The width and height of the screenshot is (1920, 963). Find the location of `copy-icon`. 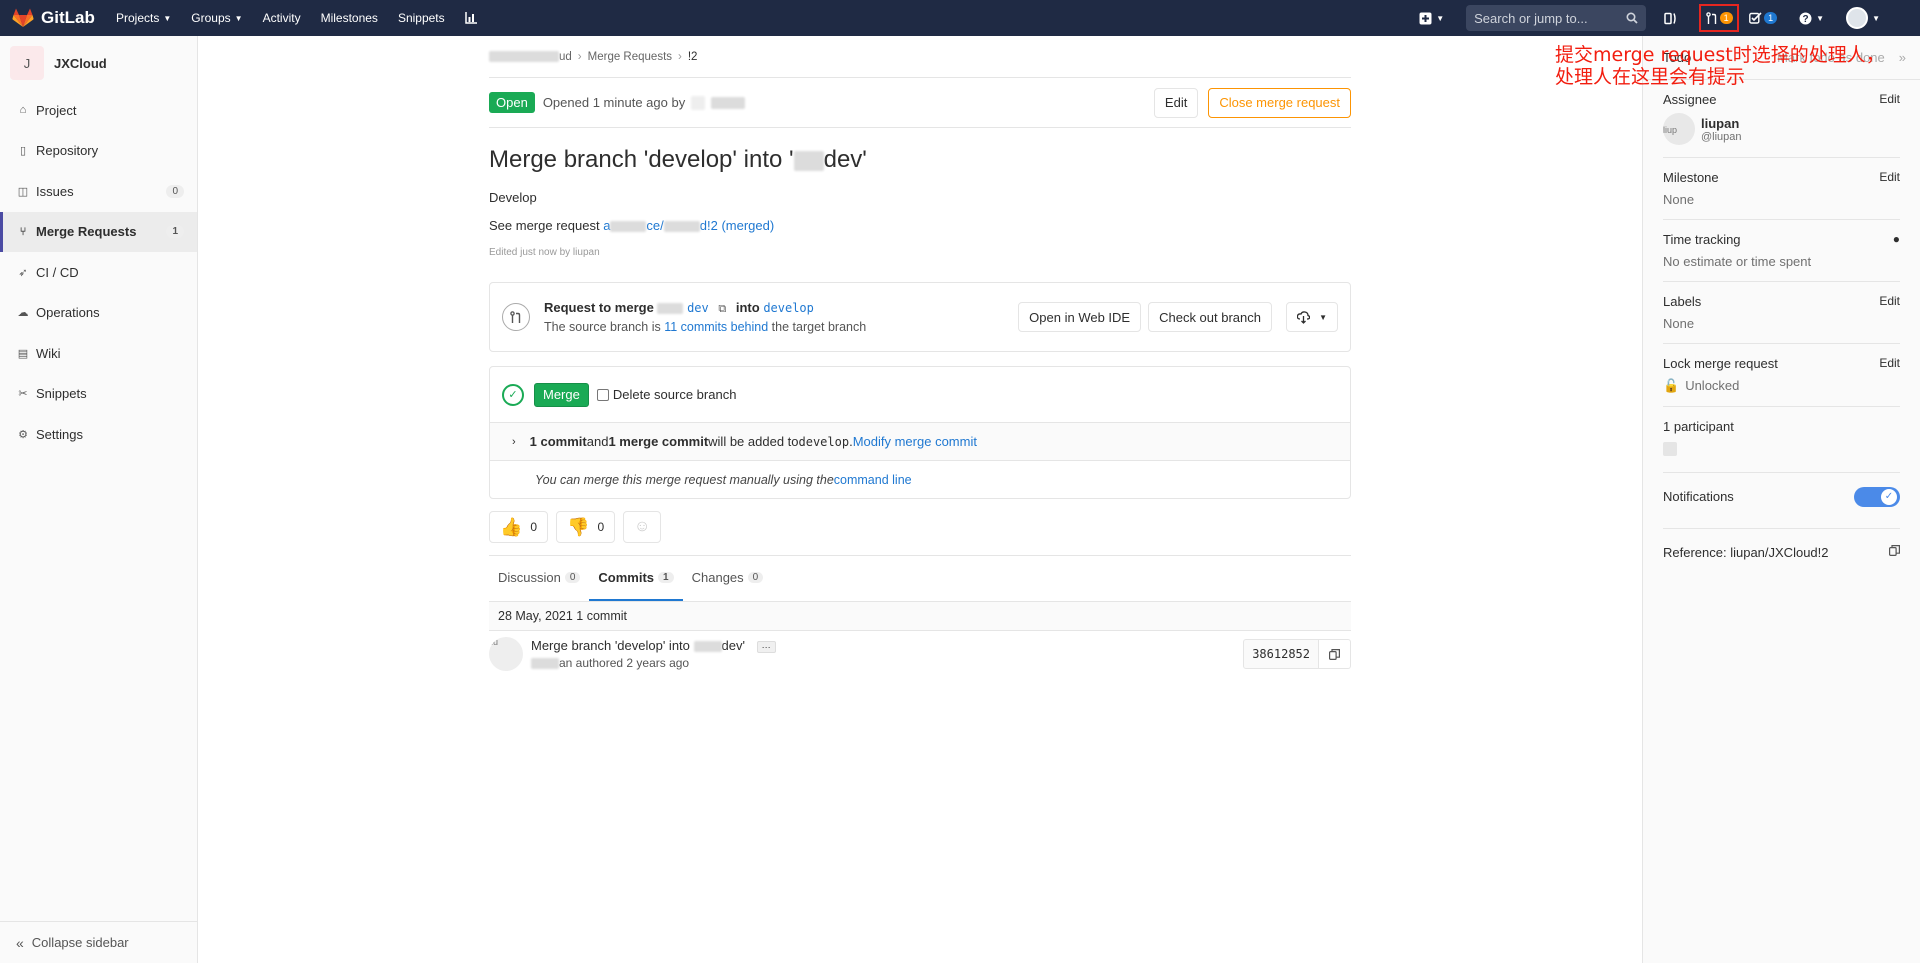

copy-icon is located at coordinates (1334, 654).